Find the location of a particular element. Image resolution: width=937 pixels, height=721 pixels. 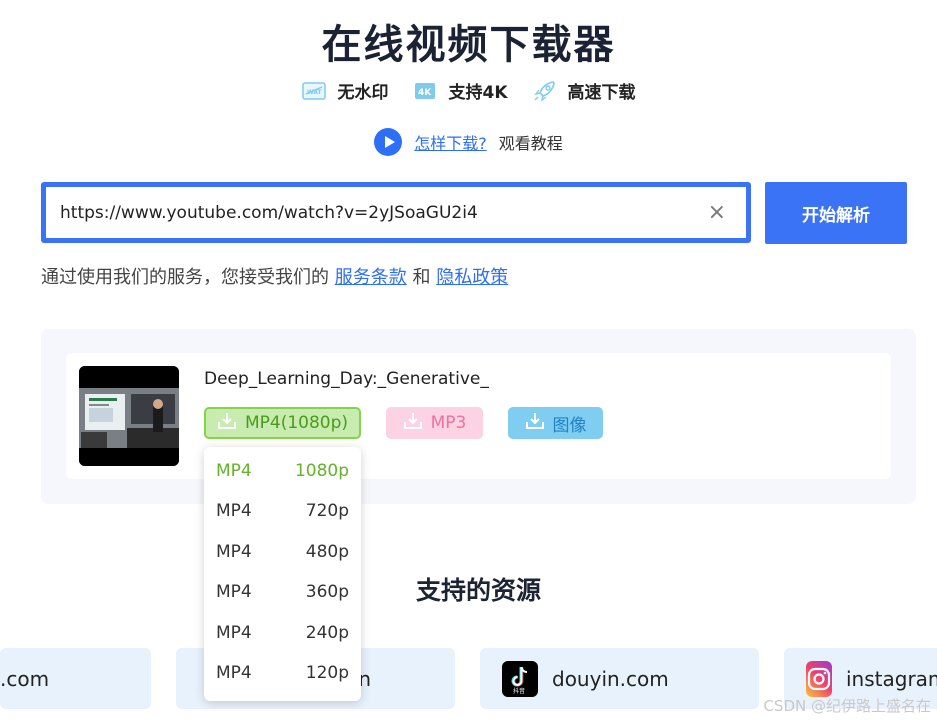

download-image-button: 图像 is located at coordinates (555, 423).